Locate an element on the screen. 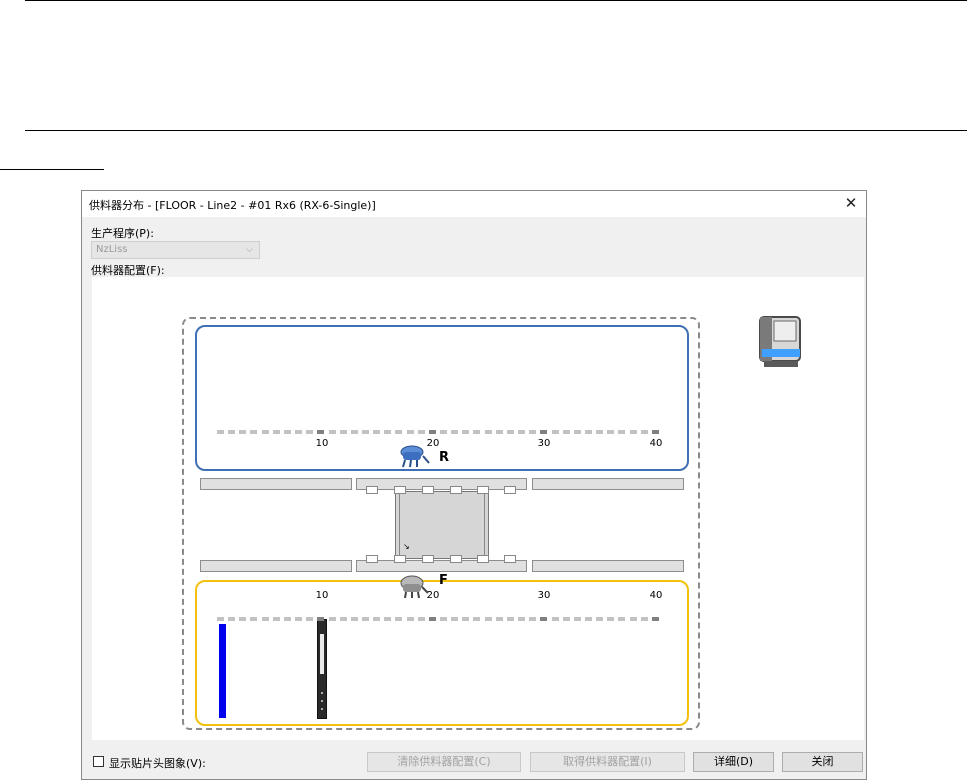  front-head-label: F is located at coordinates (443, 580).